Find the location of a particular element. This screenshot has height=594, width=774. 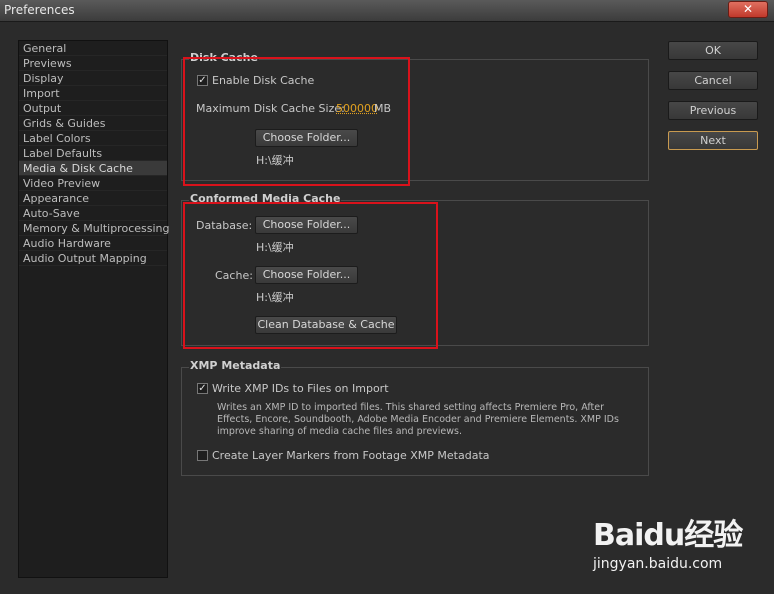

disk-cache-title: Disk Cache is located at coordinates (224, 57).